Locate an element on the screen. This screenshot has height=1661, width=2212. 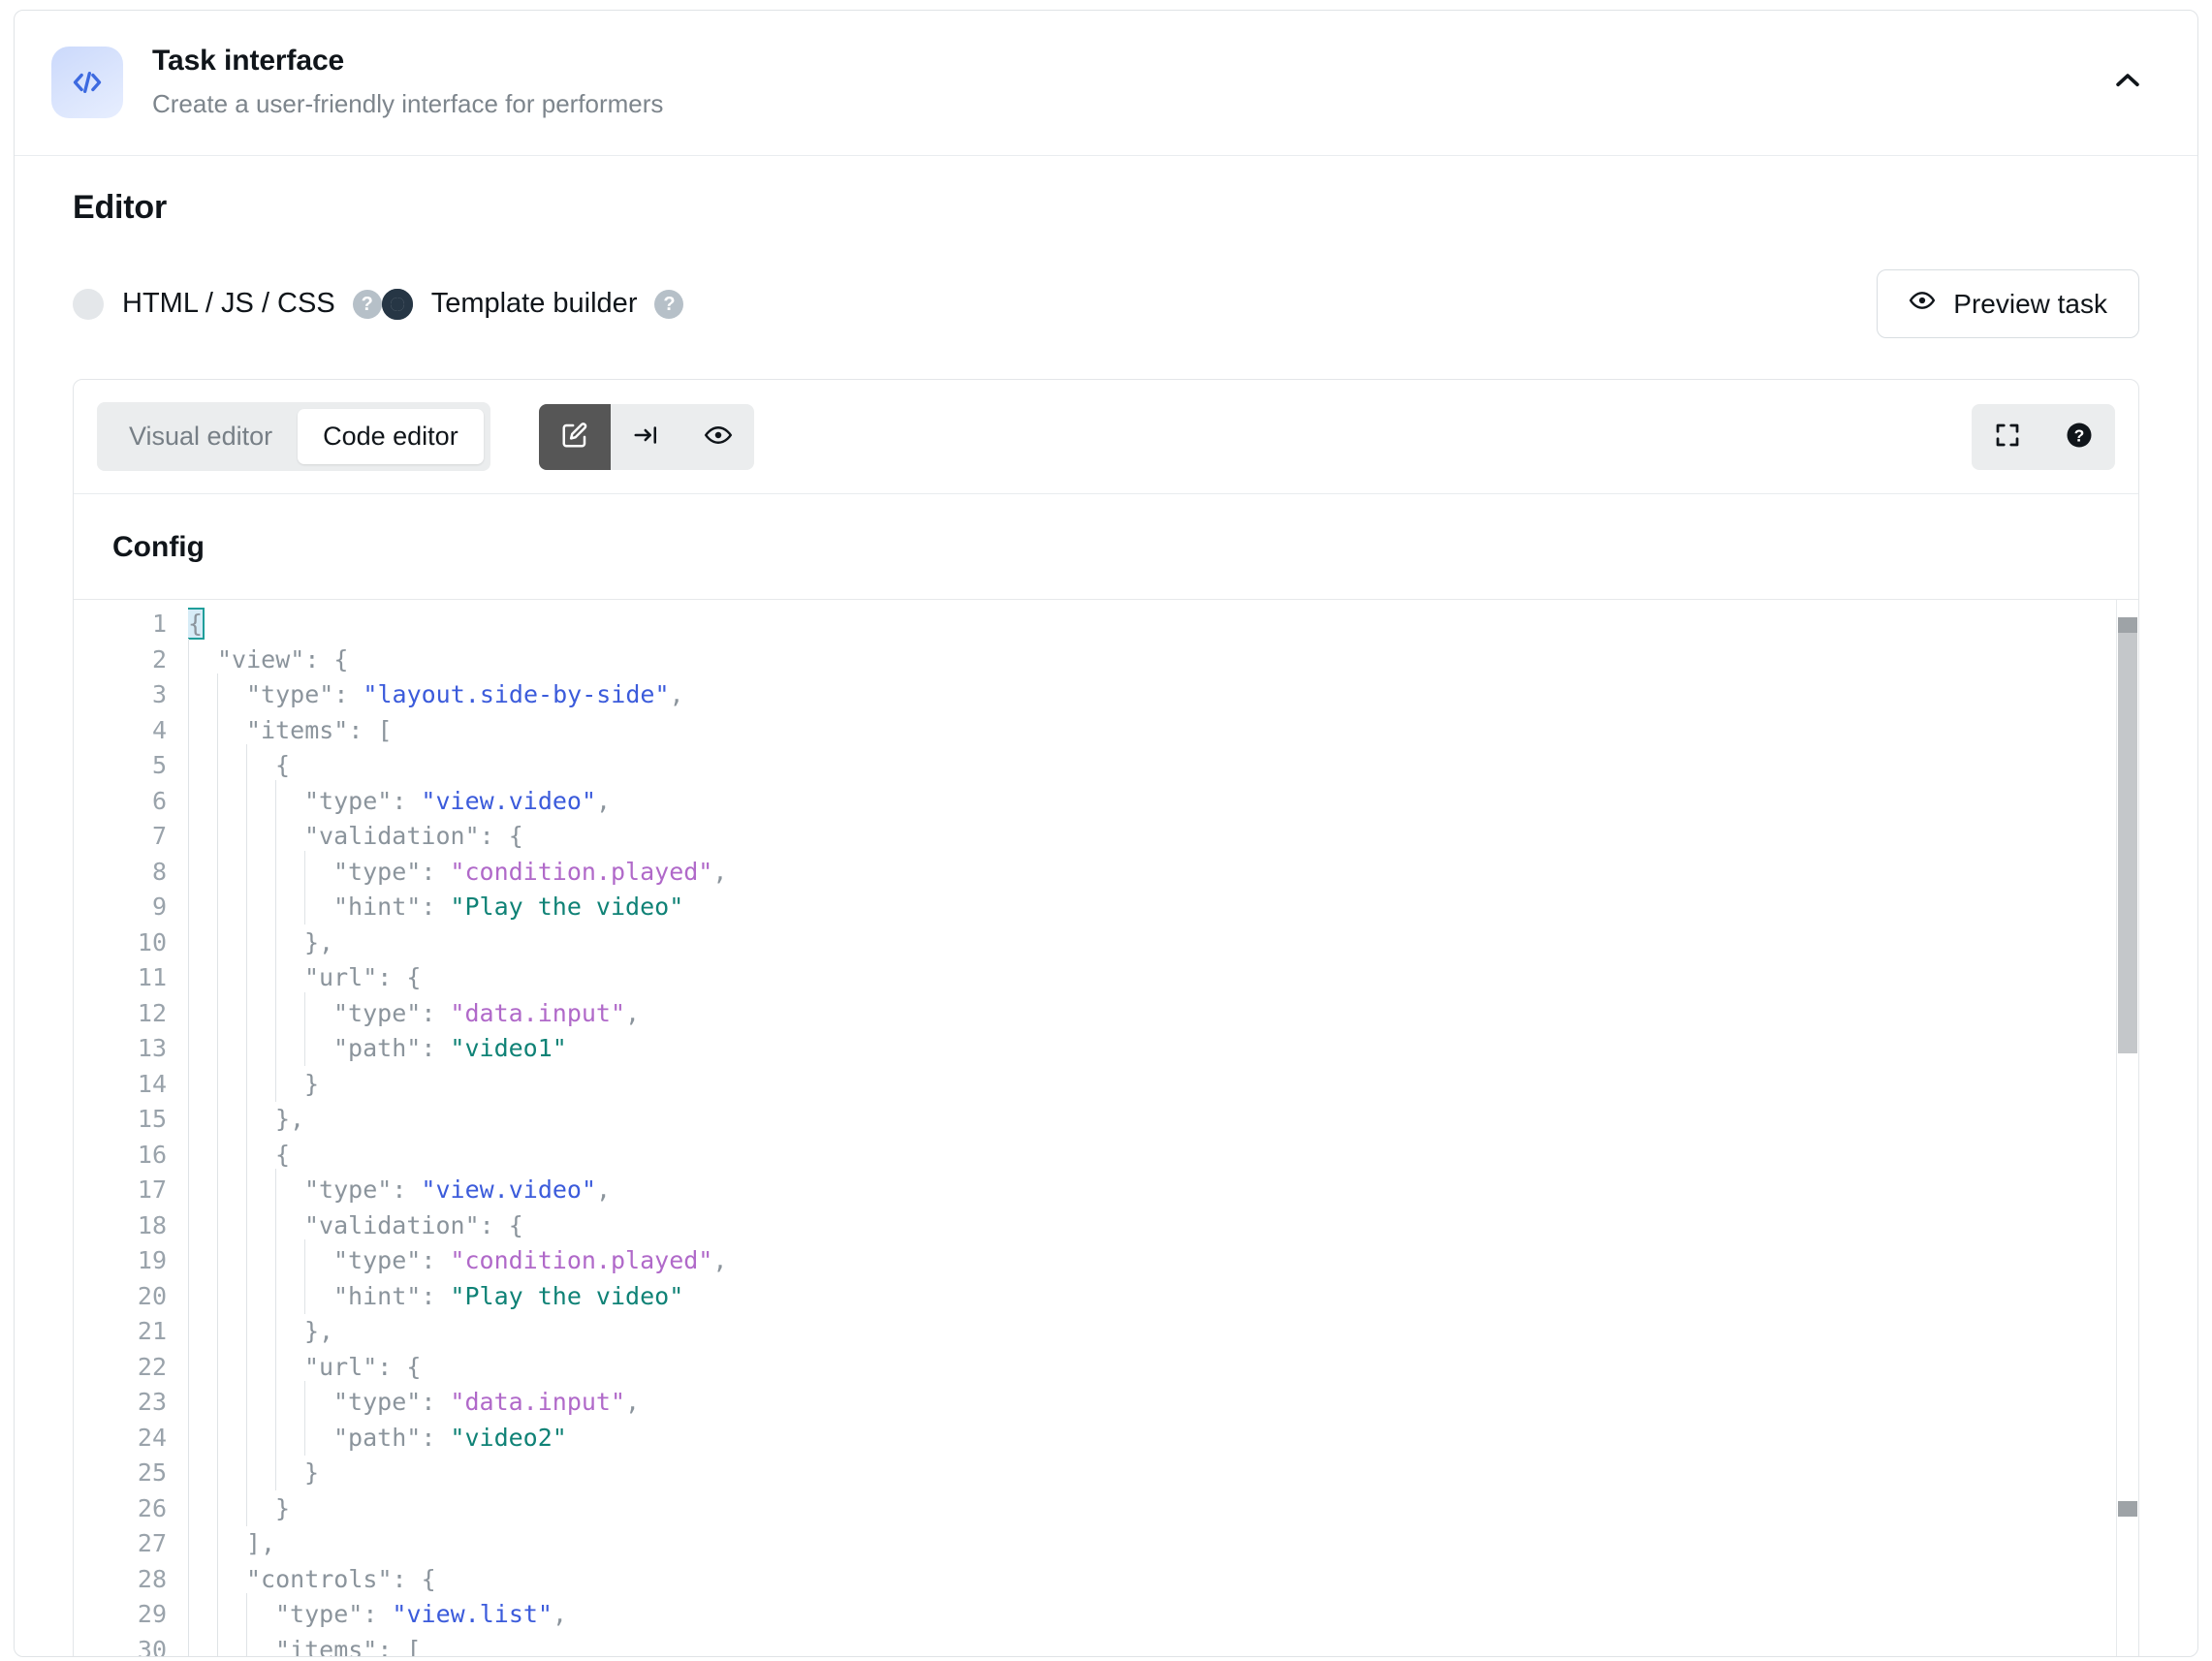
help-icon-button: ? is located at coordinates (2079, 437).